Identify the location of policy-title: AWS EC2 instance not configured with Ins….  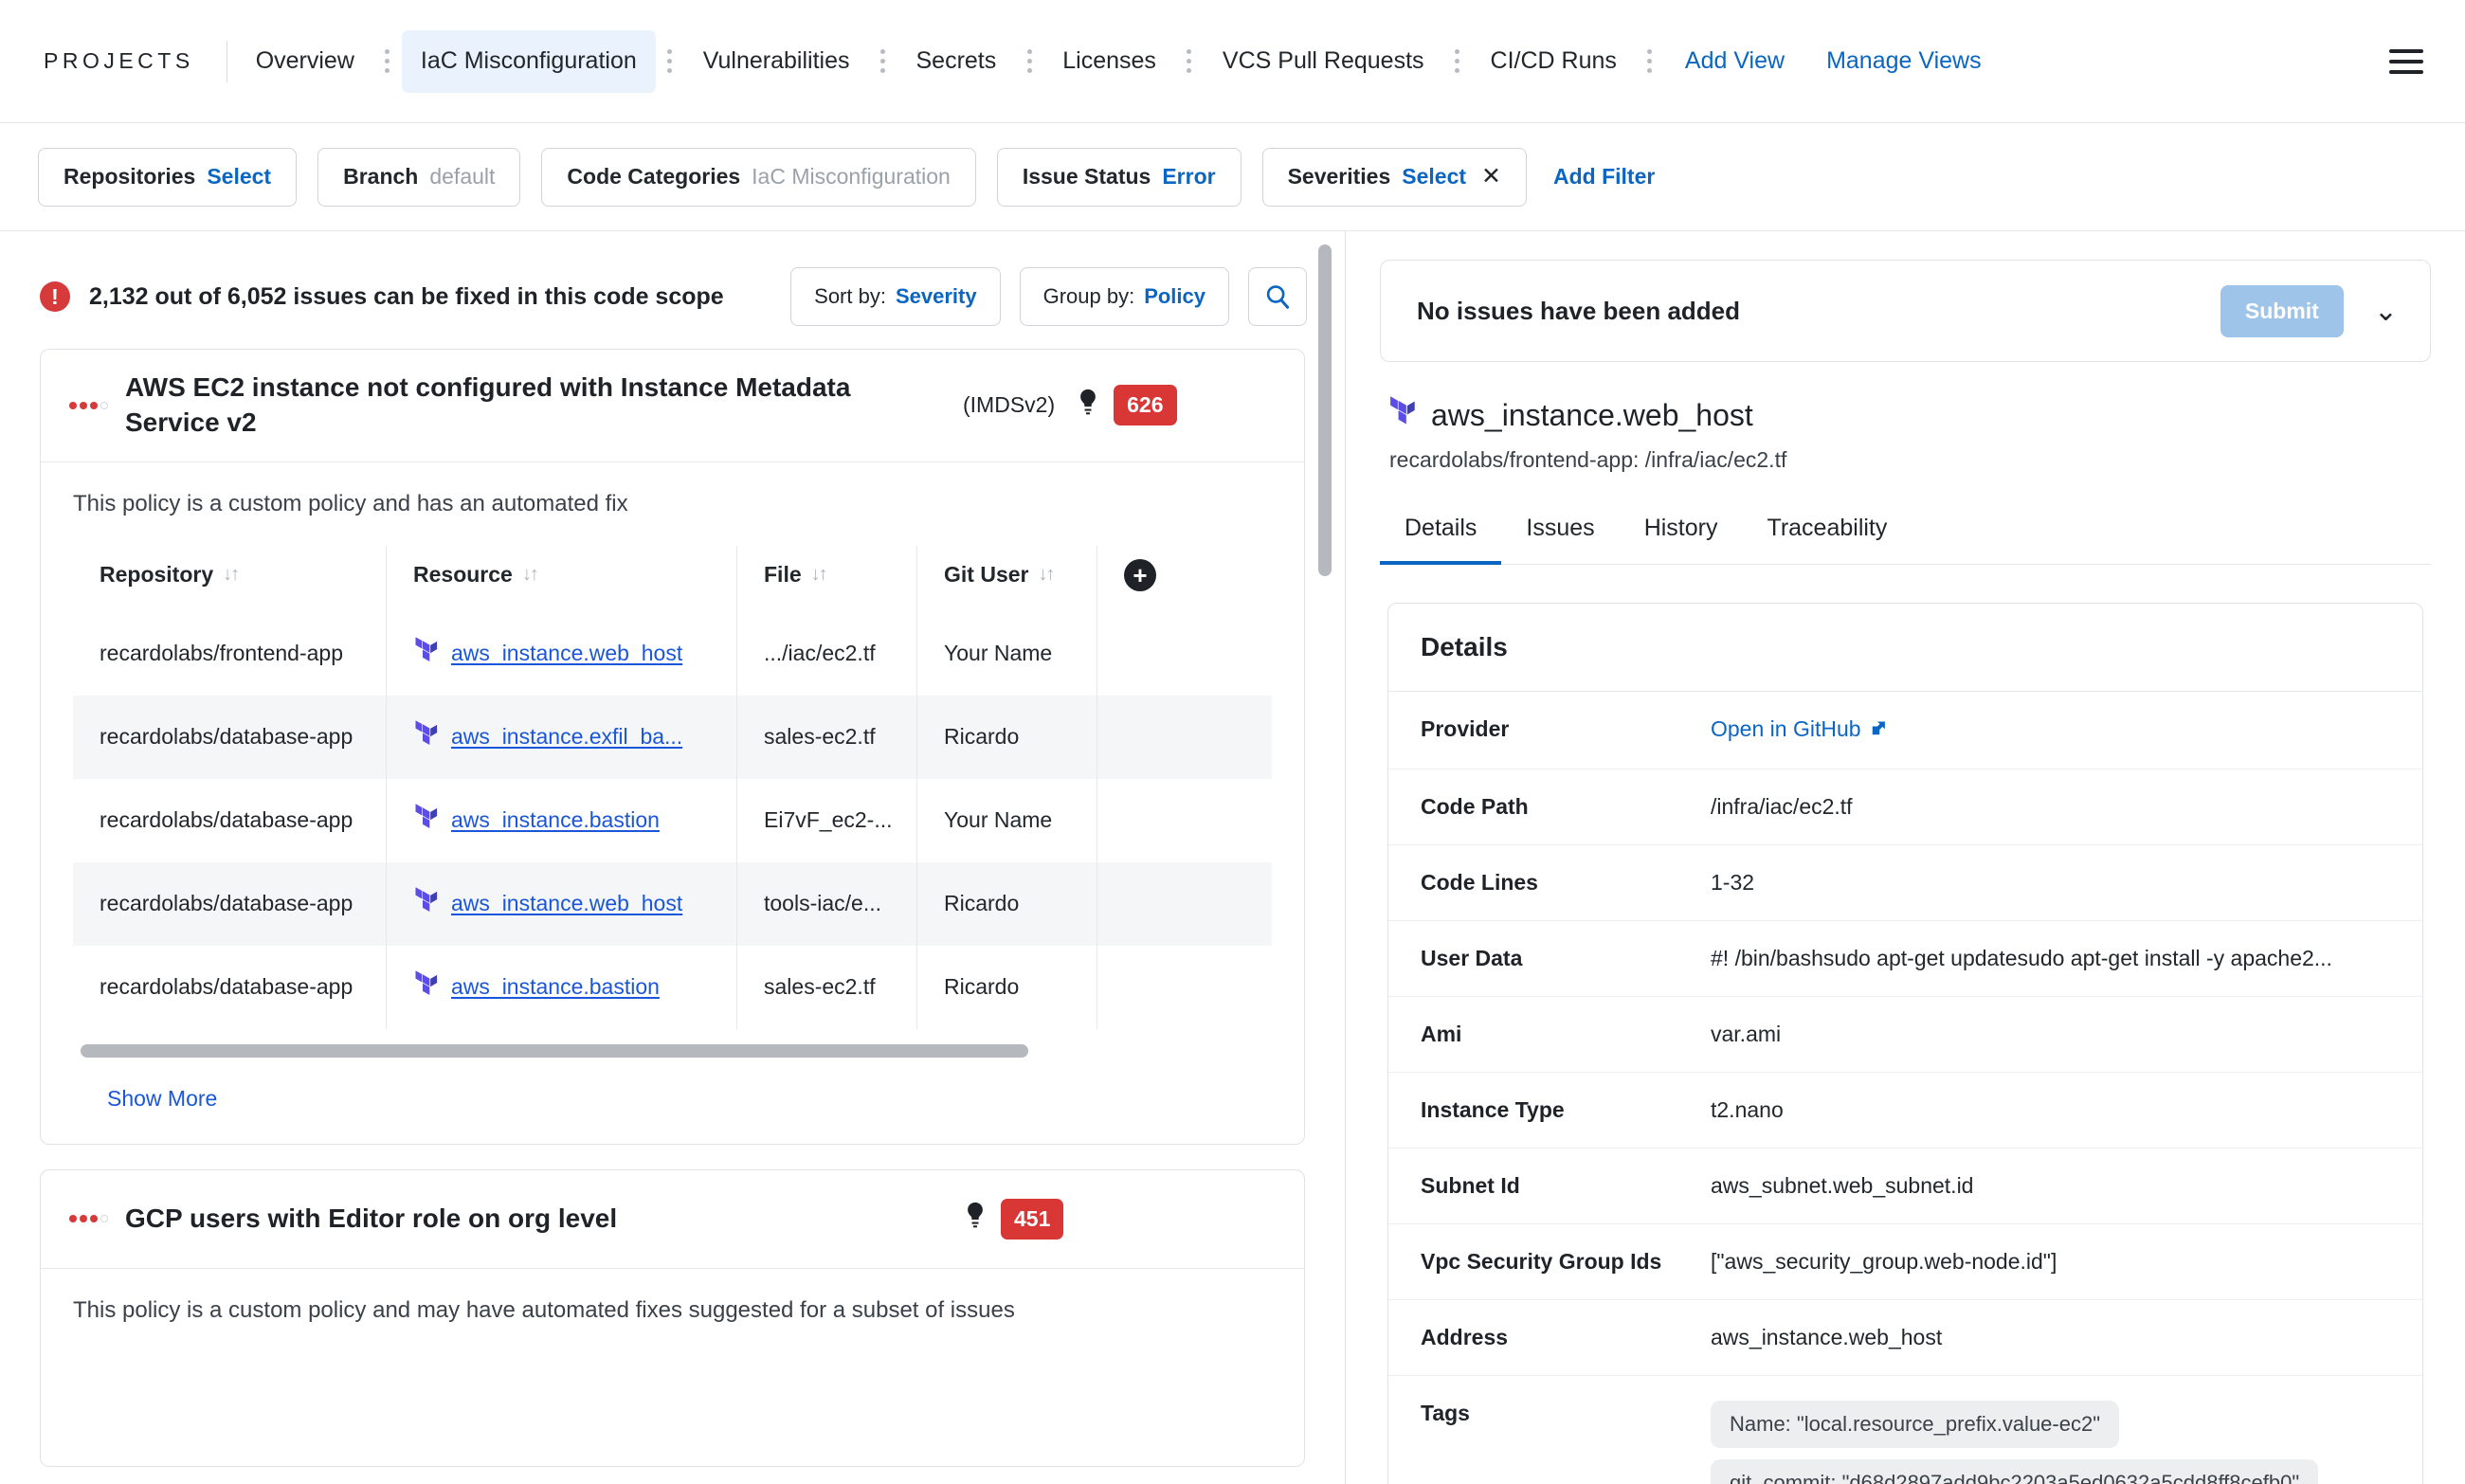
(488, 404).